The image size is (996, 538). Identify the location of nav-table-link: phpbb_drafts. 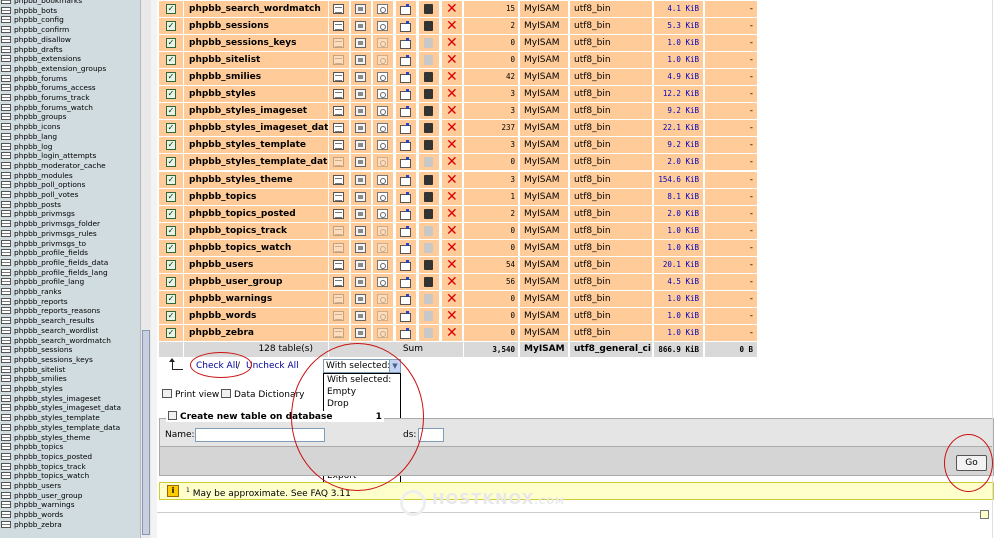
(70, 50).